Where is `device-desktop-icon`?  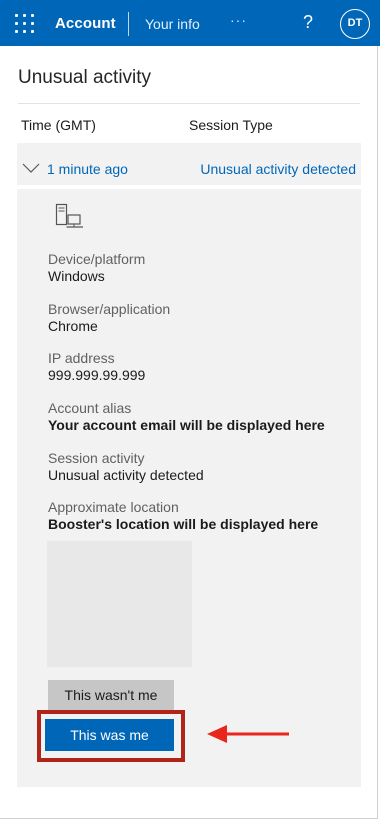 device-desktop-icon is located at coordinates (69, 215).